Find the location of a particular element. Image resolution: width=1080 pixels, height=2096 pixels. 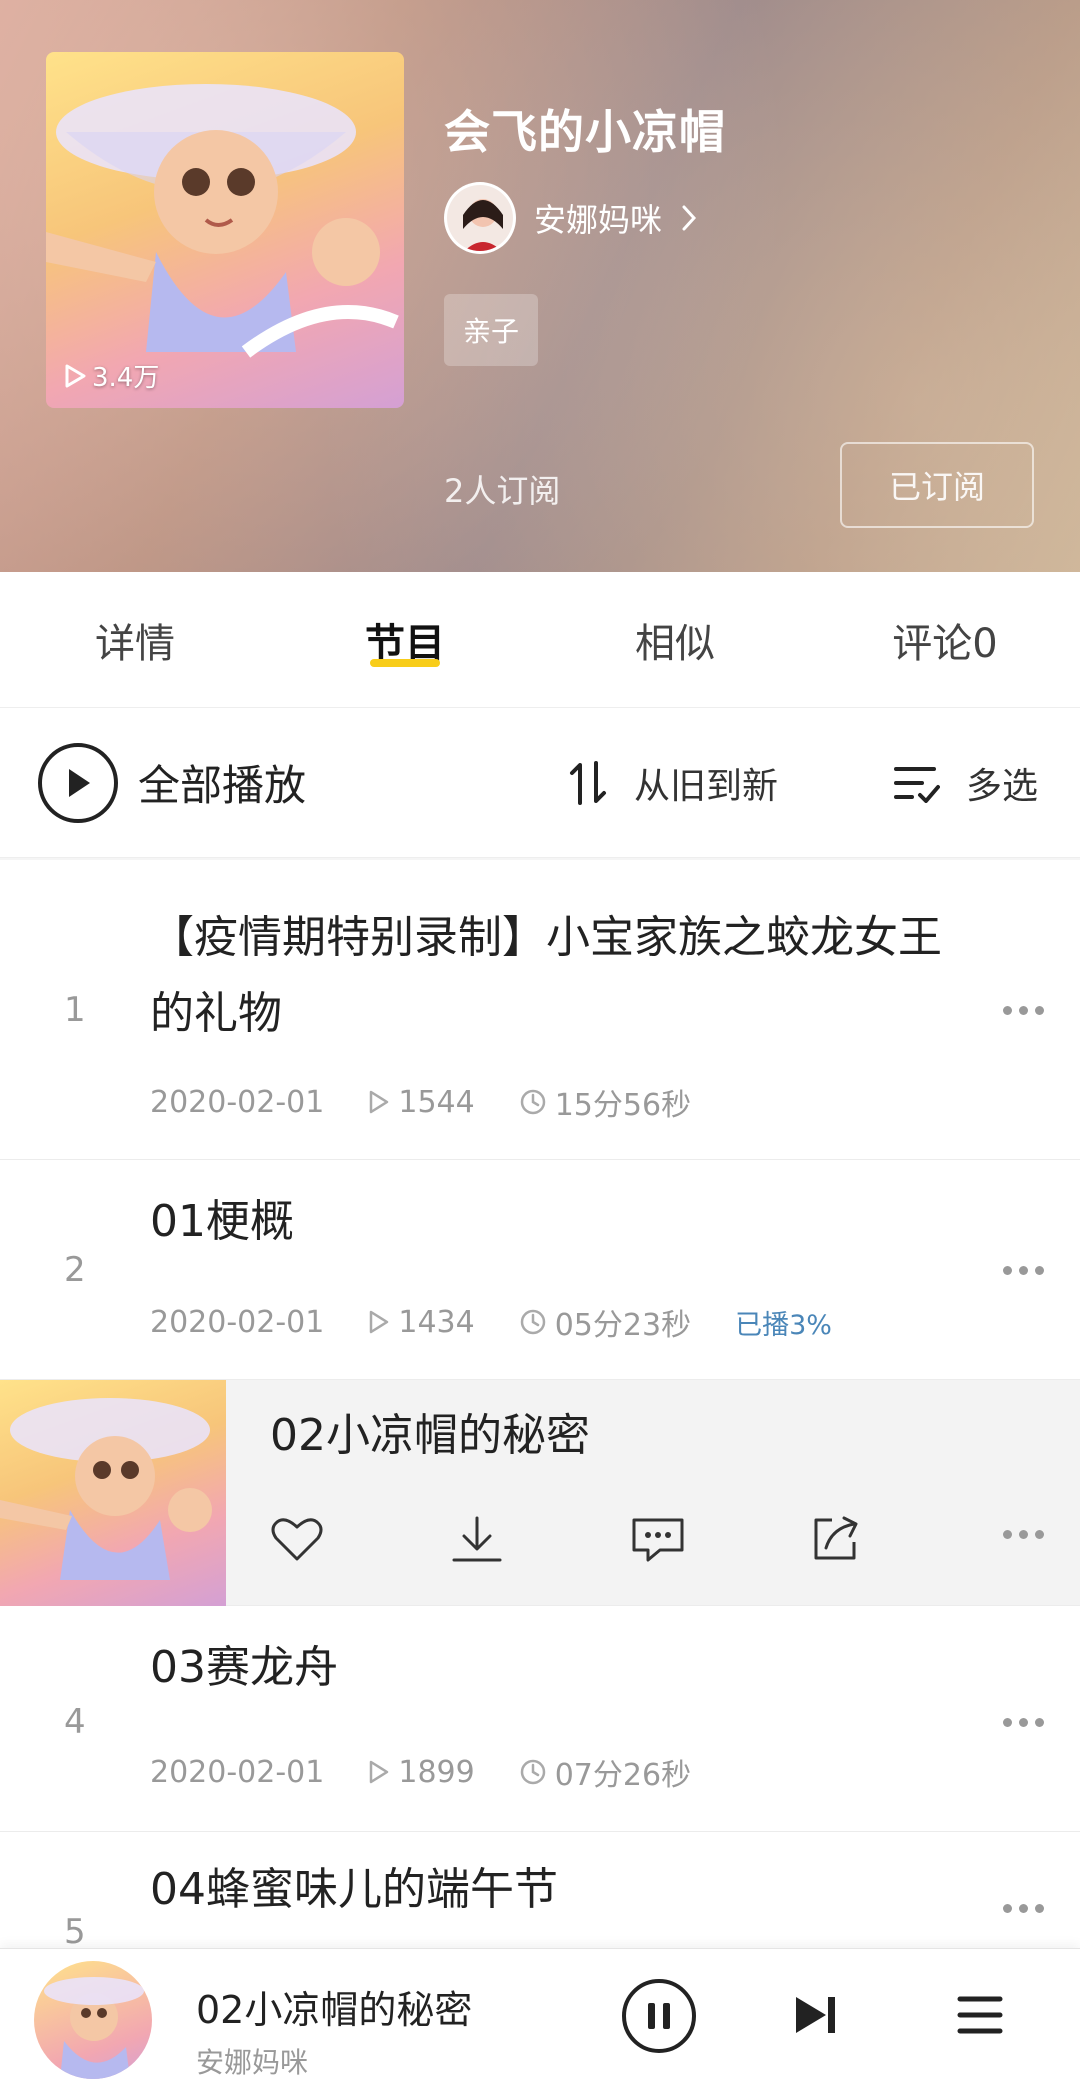

album-title: 会飞的小凉帽 is located at coordinates (585, 132).